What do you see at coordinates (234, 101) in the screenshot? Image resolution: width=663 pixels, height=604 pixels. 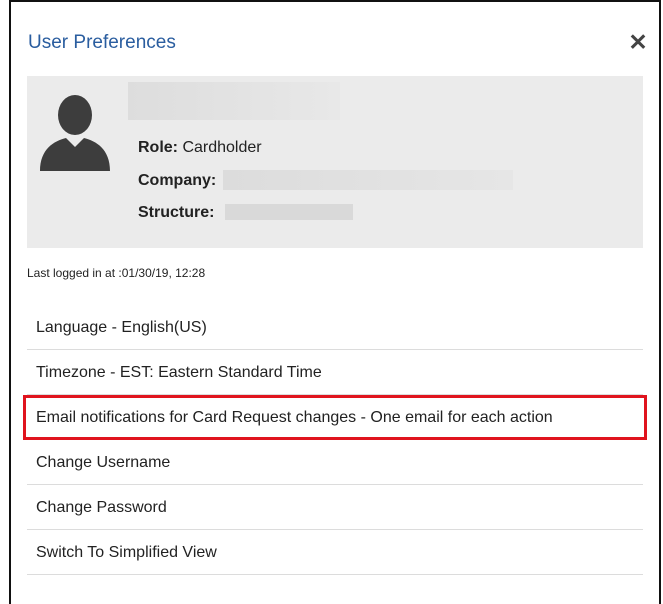 I see `redacted-name` at bounding box center [234, 101].